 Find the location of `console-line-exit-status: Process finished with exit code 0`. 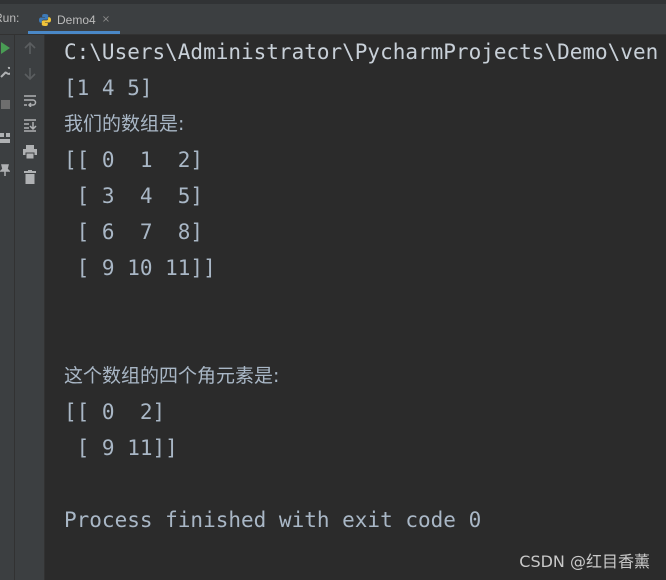

console-line-exit-status: Process finished with exit code 0 is located at coordinates (273, 520).